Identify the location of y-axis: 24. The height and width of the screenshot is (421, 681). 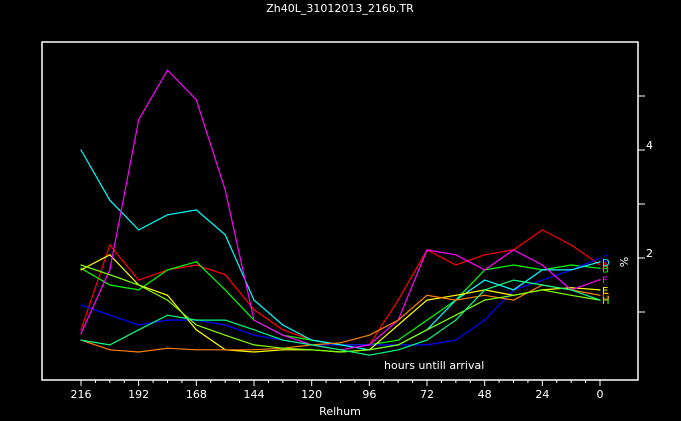
(645, 204).